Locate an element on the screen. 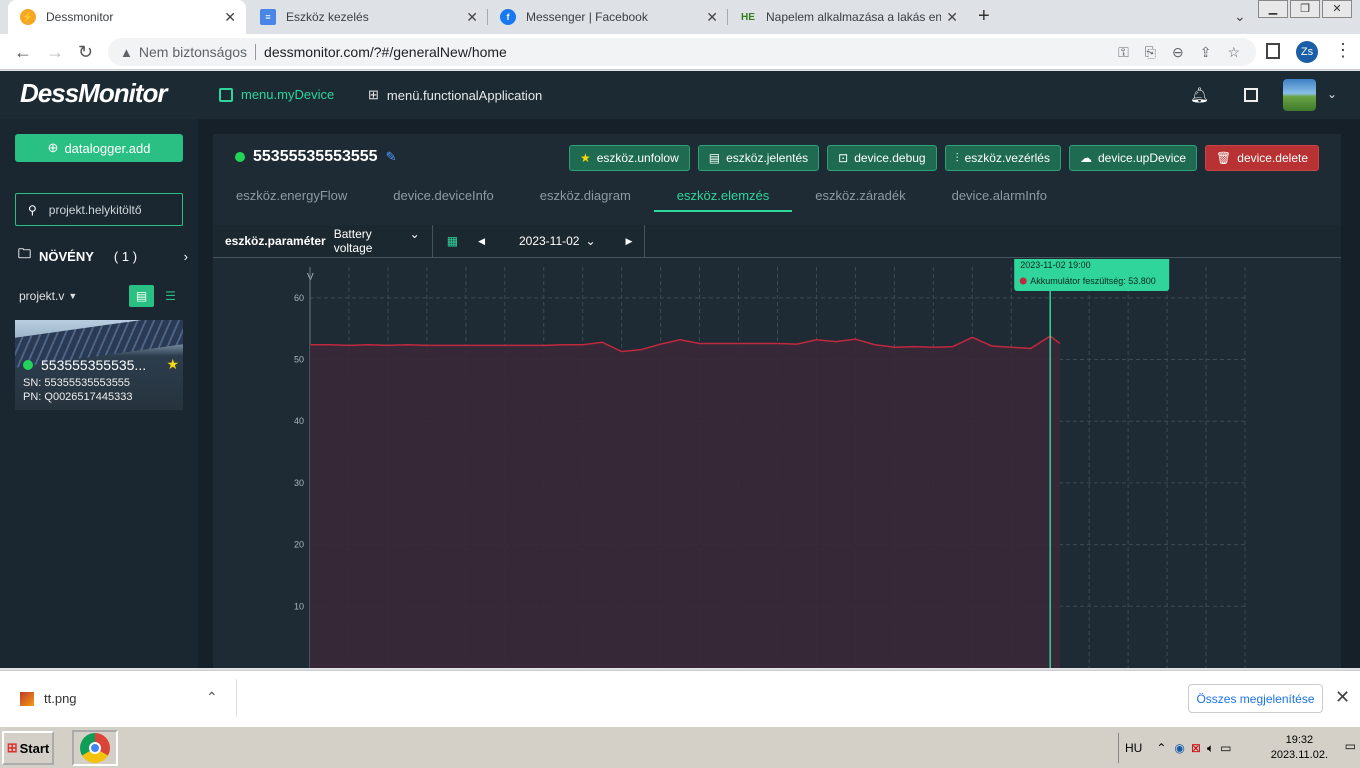  new-tab-icon: + is located at coordinates (984, 16).